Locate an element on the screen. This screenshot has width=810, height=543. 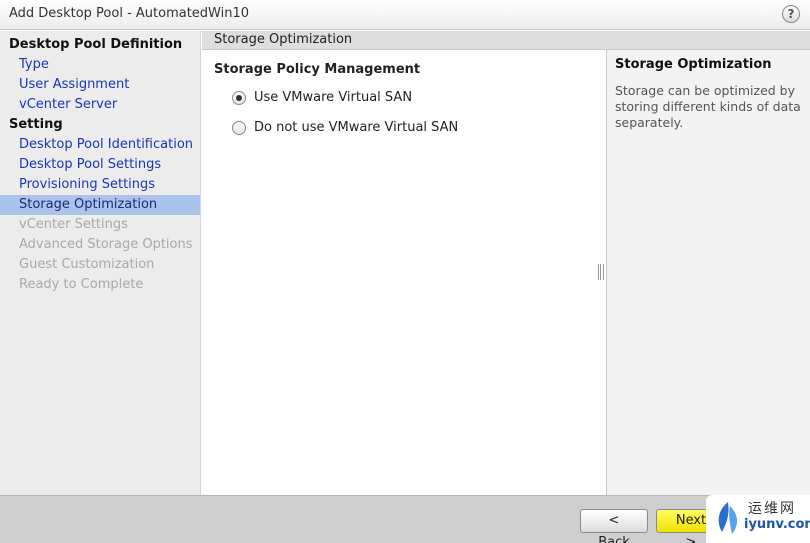
nav-item-provisioning-settings: Provisioning Settings is located at coordinates (100, 185).